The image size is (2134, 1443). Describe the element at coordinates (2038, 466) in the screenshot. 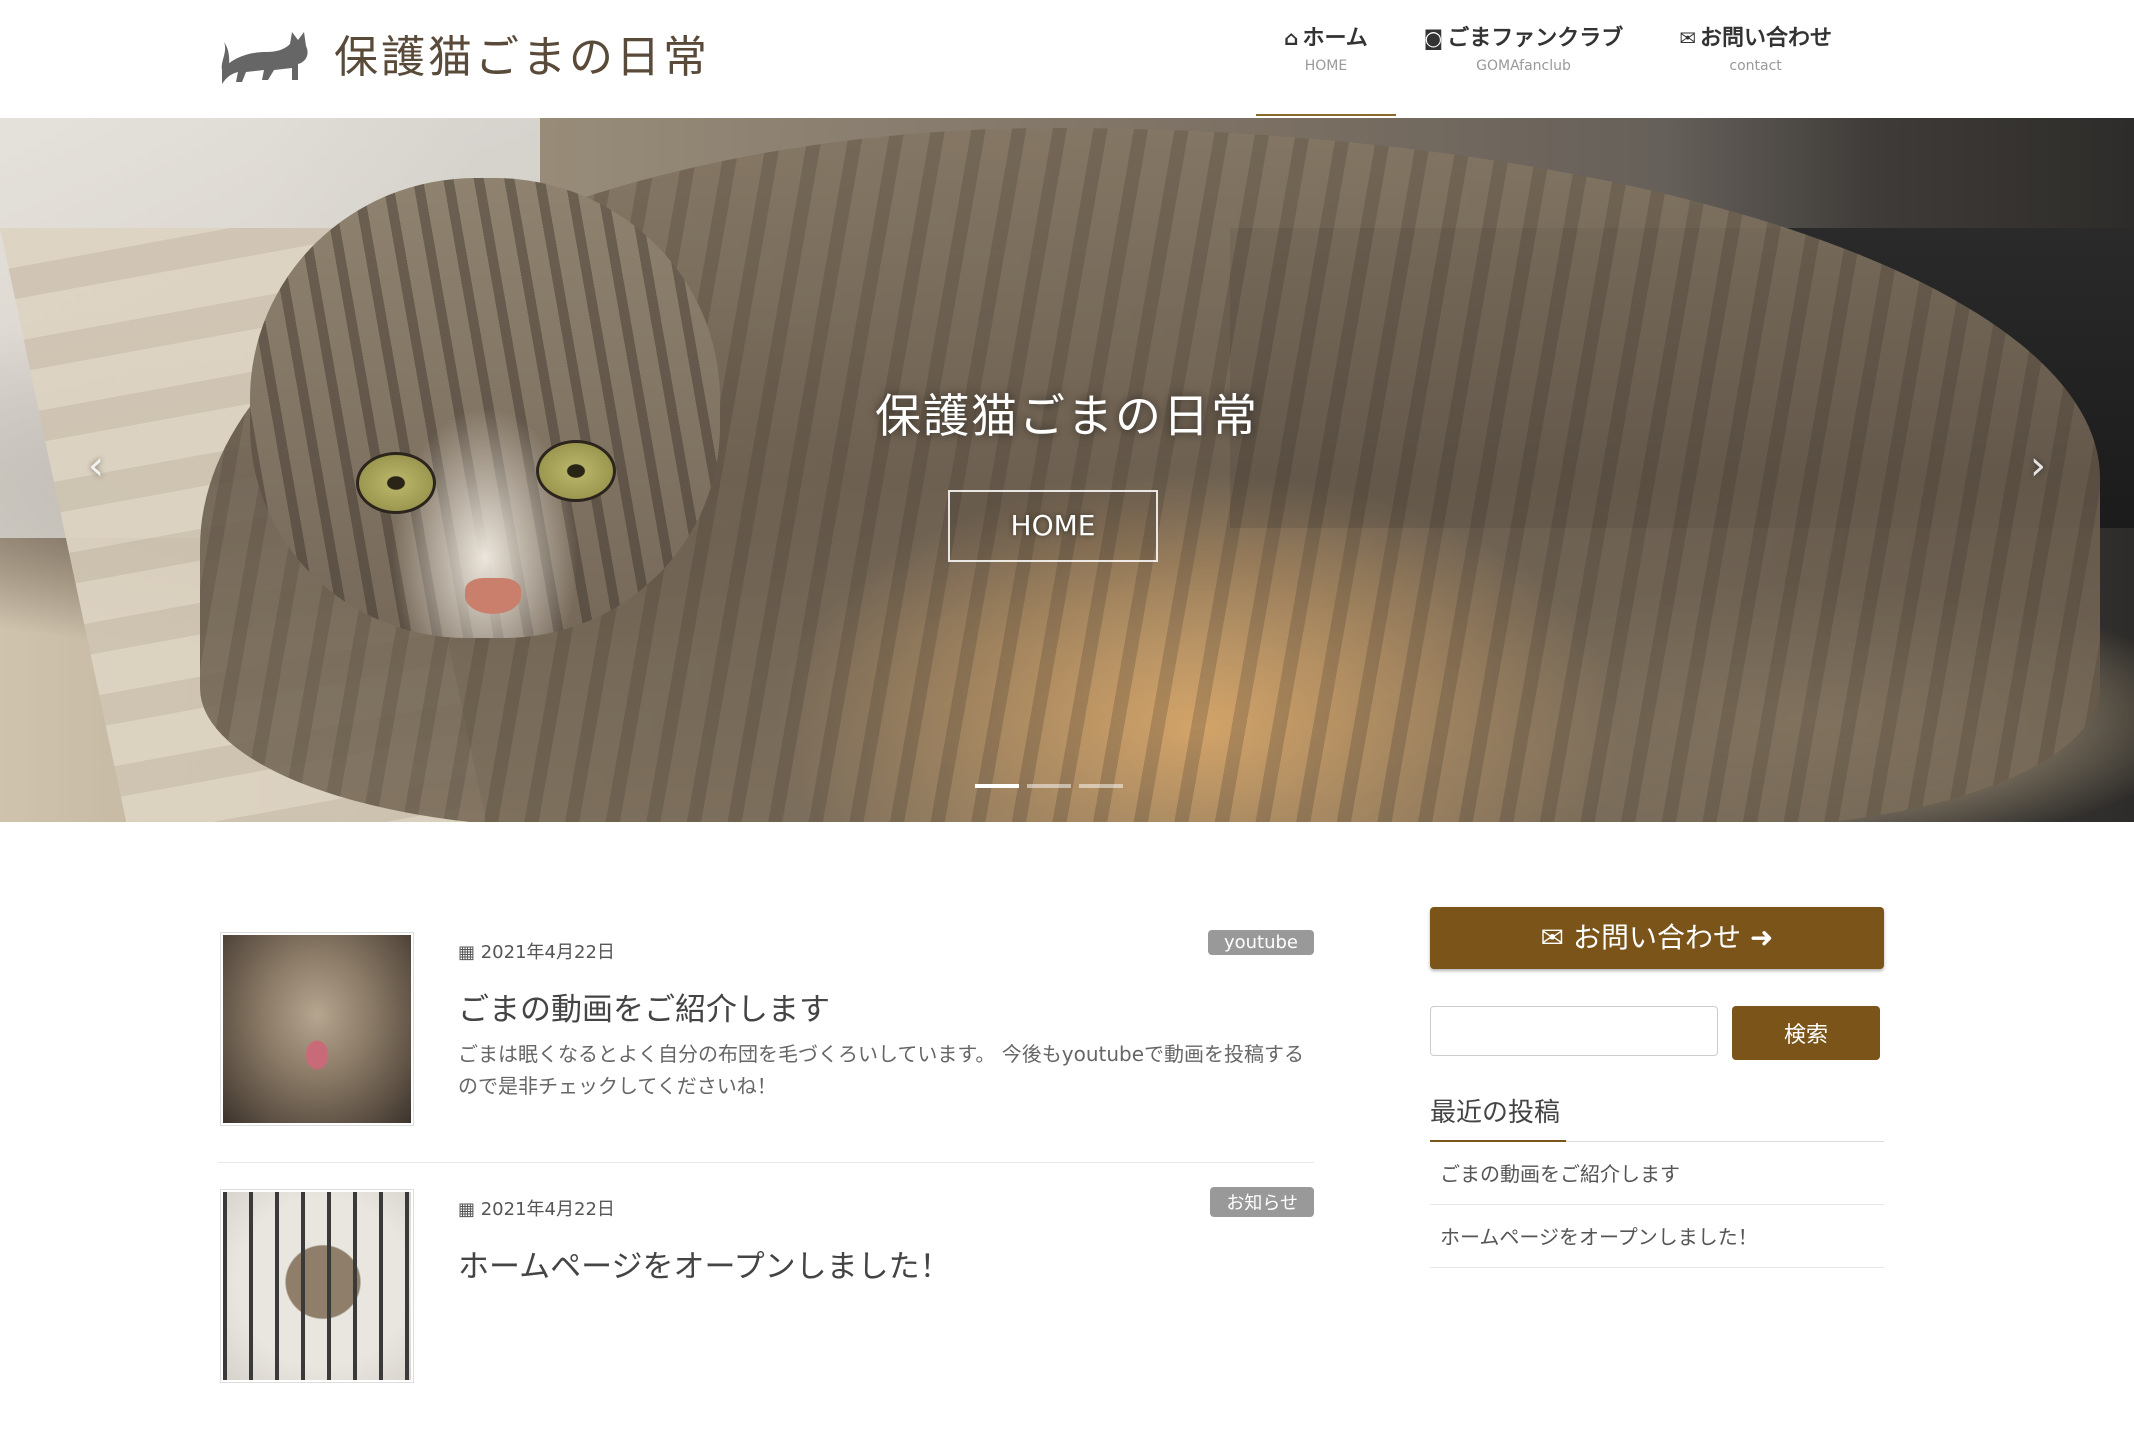

I see `chevron-right-icon: ›` at that location.